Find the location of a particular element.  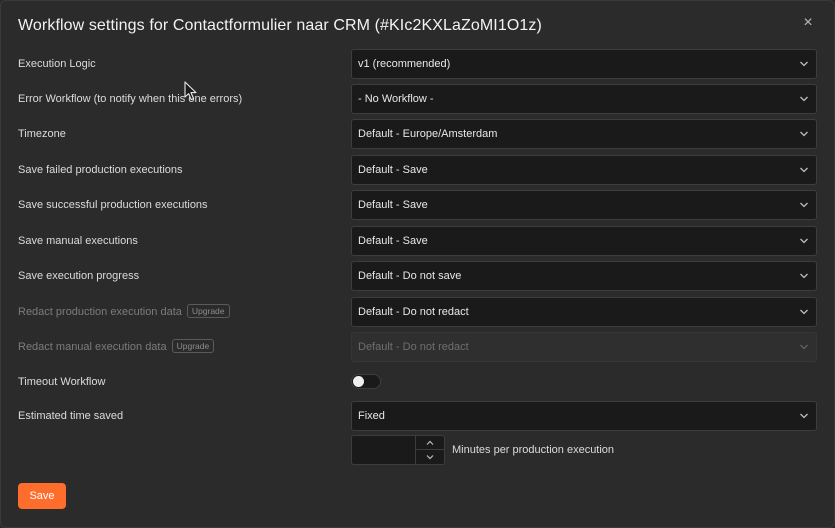

error-workflow-value: - No Workflow - is located at coordinates (396, 99).